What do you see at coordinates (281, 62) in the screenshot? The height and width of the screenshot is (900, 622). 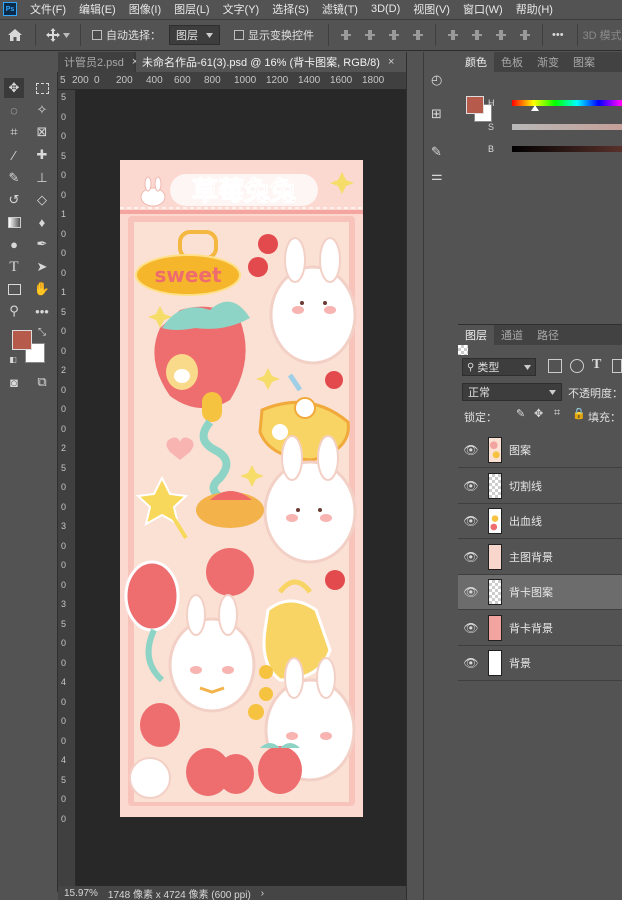 I see `tab-document-2: 未命名作品-61(3).psd @ 16% (背卡图案, RGB/8) ×` at bounding box center [281, 62].